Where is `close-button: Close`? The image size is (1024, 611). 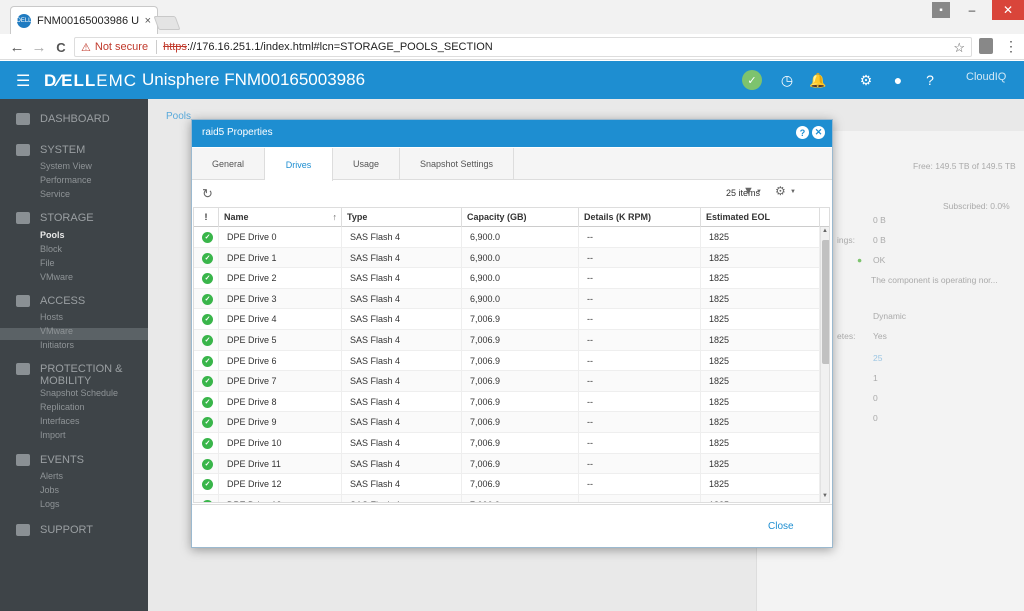 close-button: Close is located at coordinates (781, 526).